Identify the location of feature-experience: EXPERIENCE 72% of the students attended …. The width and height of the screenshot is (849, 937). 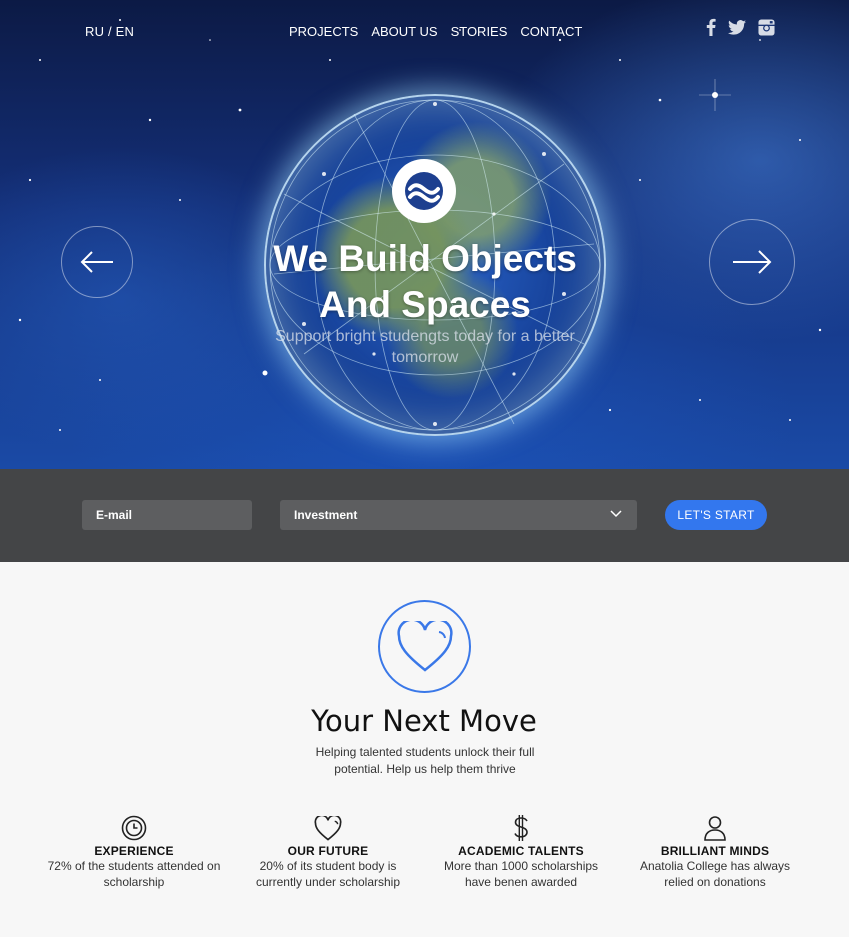
(134, 852).